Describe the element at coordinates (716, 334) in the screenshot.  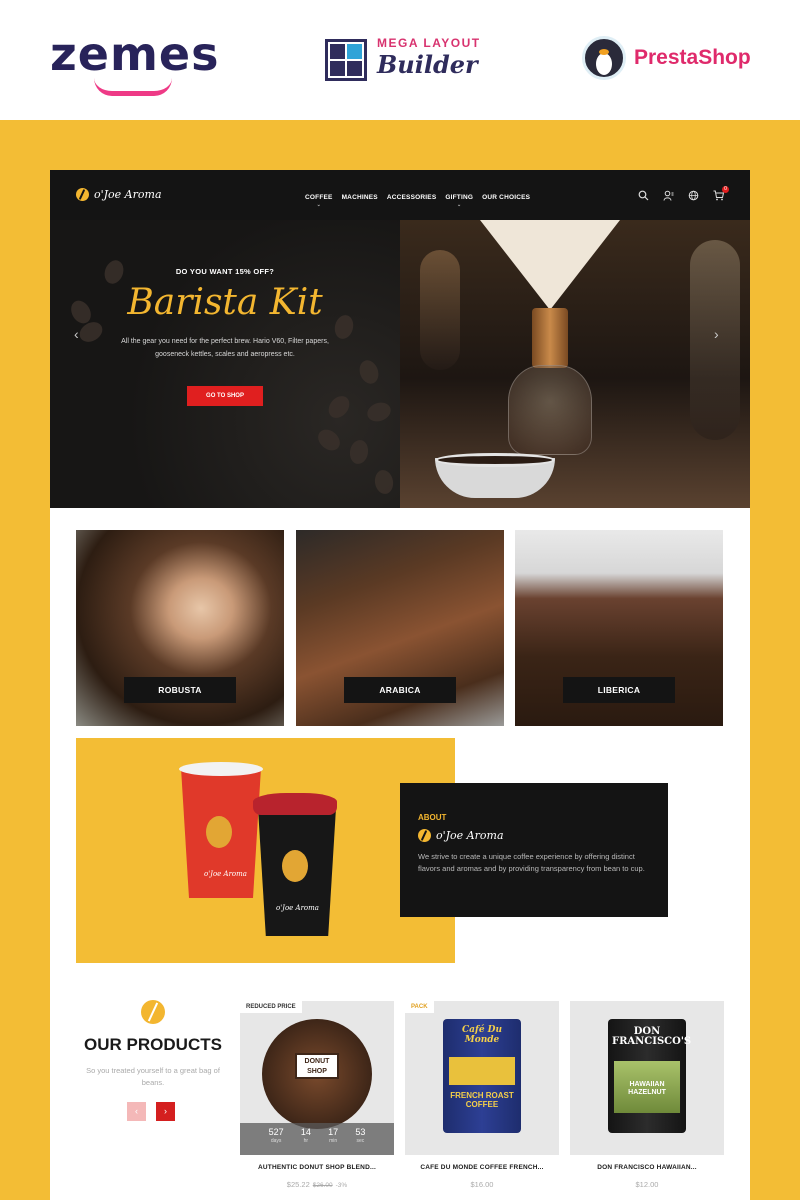
I see `slider-next-arrow: ›` at that location.